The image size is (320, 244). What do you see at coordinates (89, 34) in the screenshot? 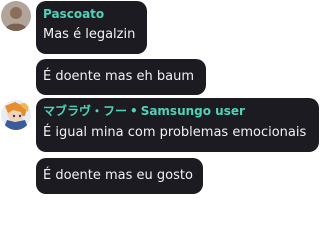
I see `message-text: Mas é legalzin` at bounding box center [89, 34].